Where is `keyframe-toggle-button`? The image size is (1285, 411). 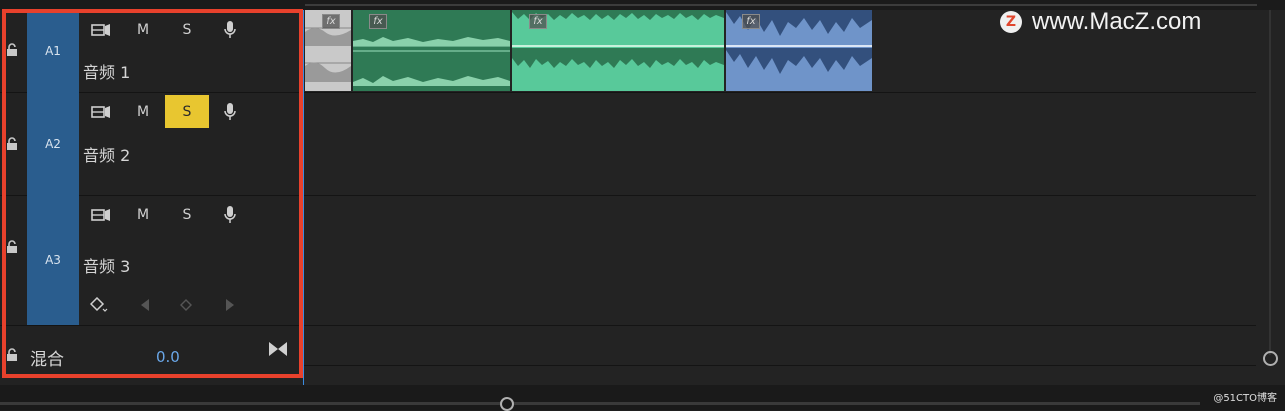 keyframe-toggle-button is located at coordinates (99, 305).